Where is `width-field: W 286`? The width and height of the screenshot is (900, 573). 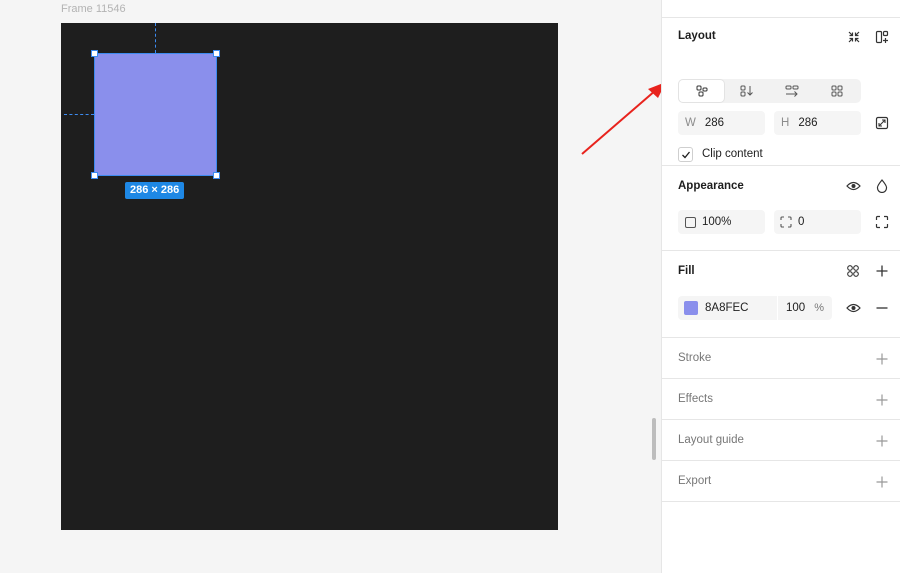
width-field: W 286 is located at coordinates (721, 123).